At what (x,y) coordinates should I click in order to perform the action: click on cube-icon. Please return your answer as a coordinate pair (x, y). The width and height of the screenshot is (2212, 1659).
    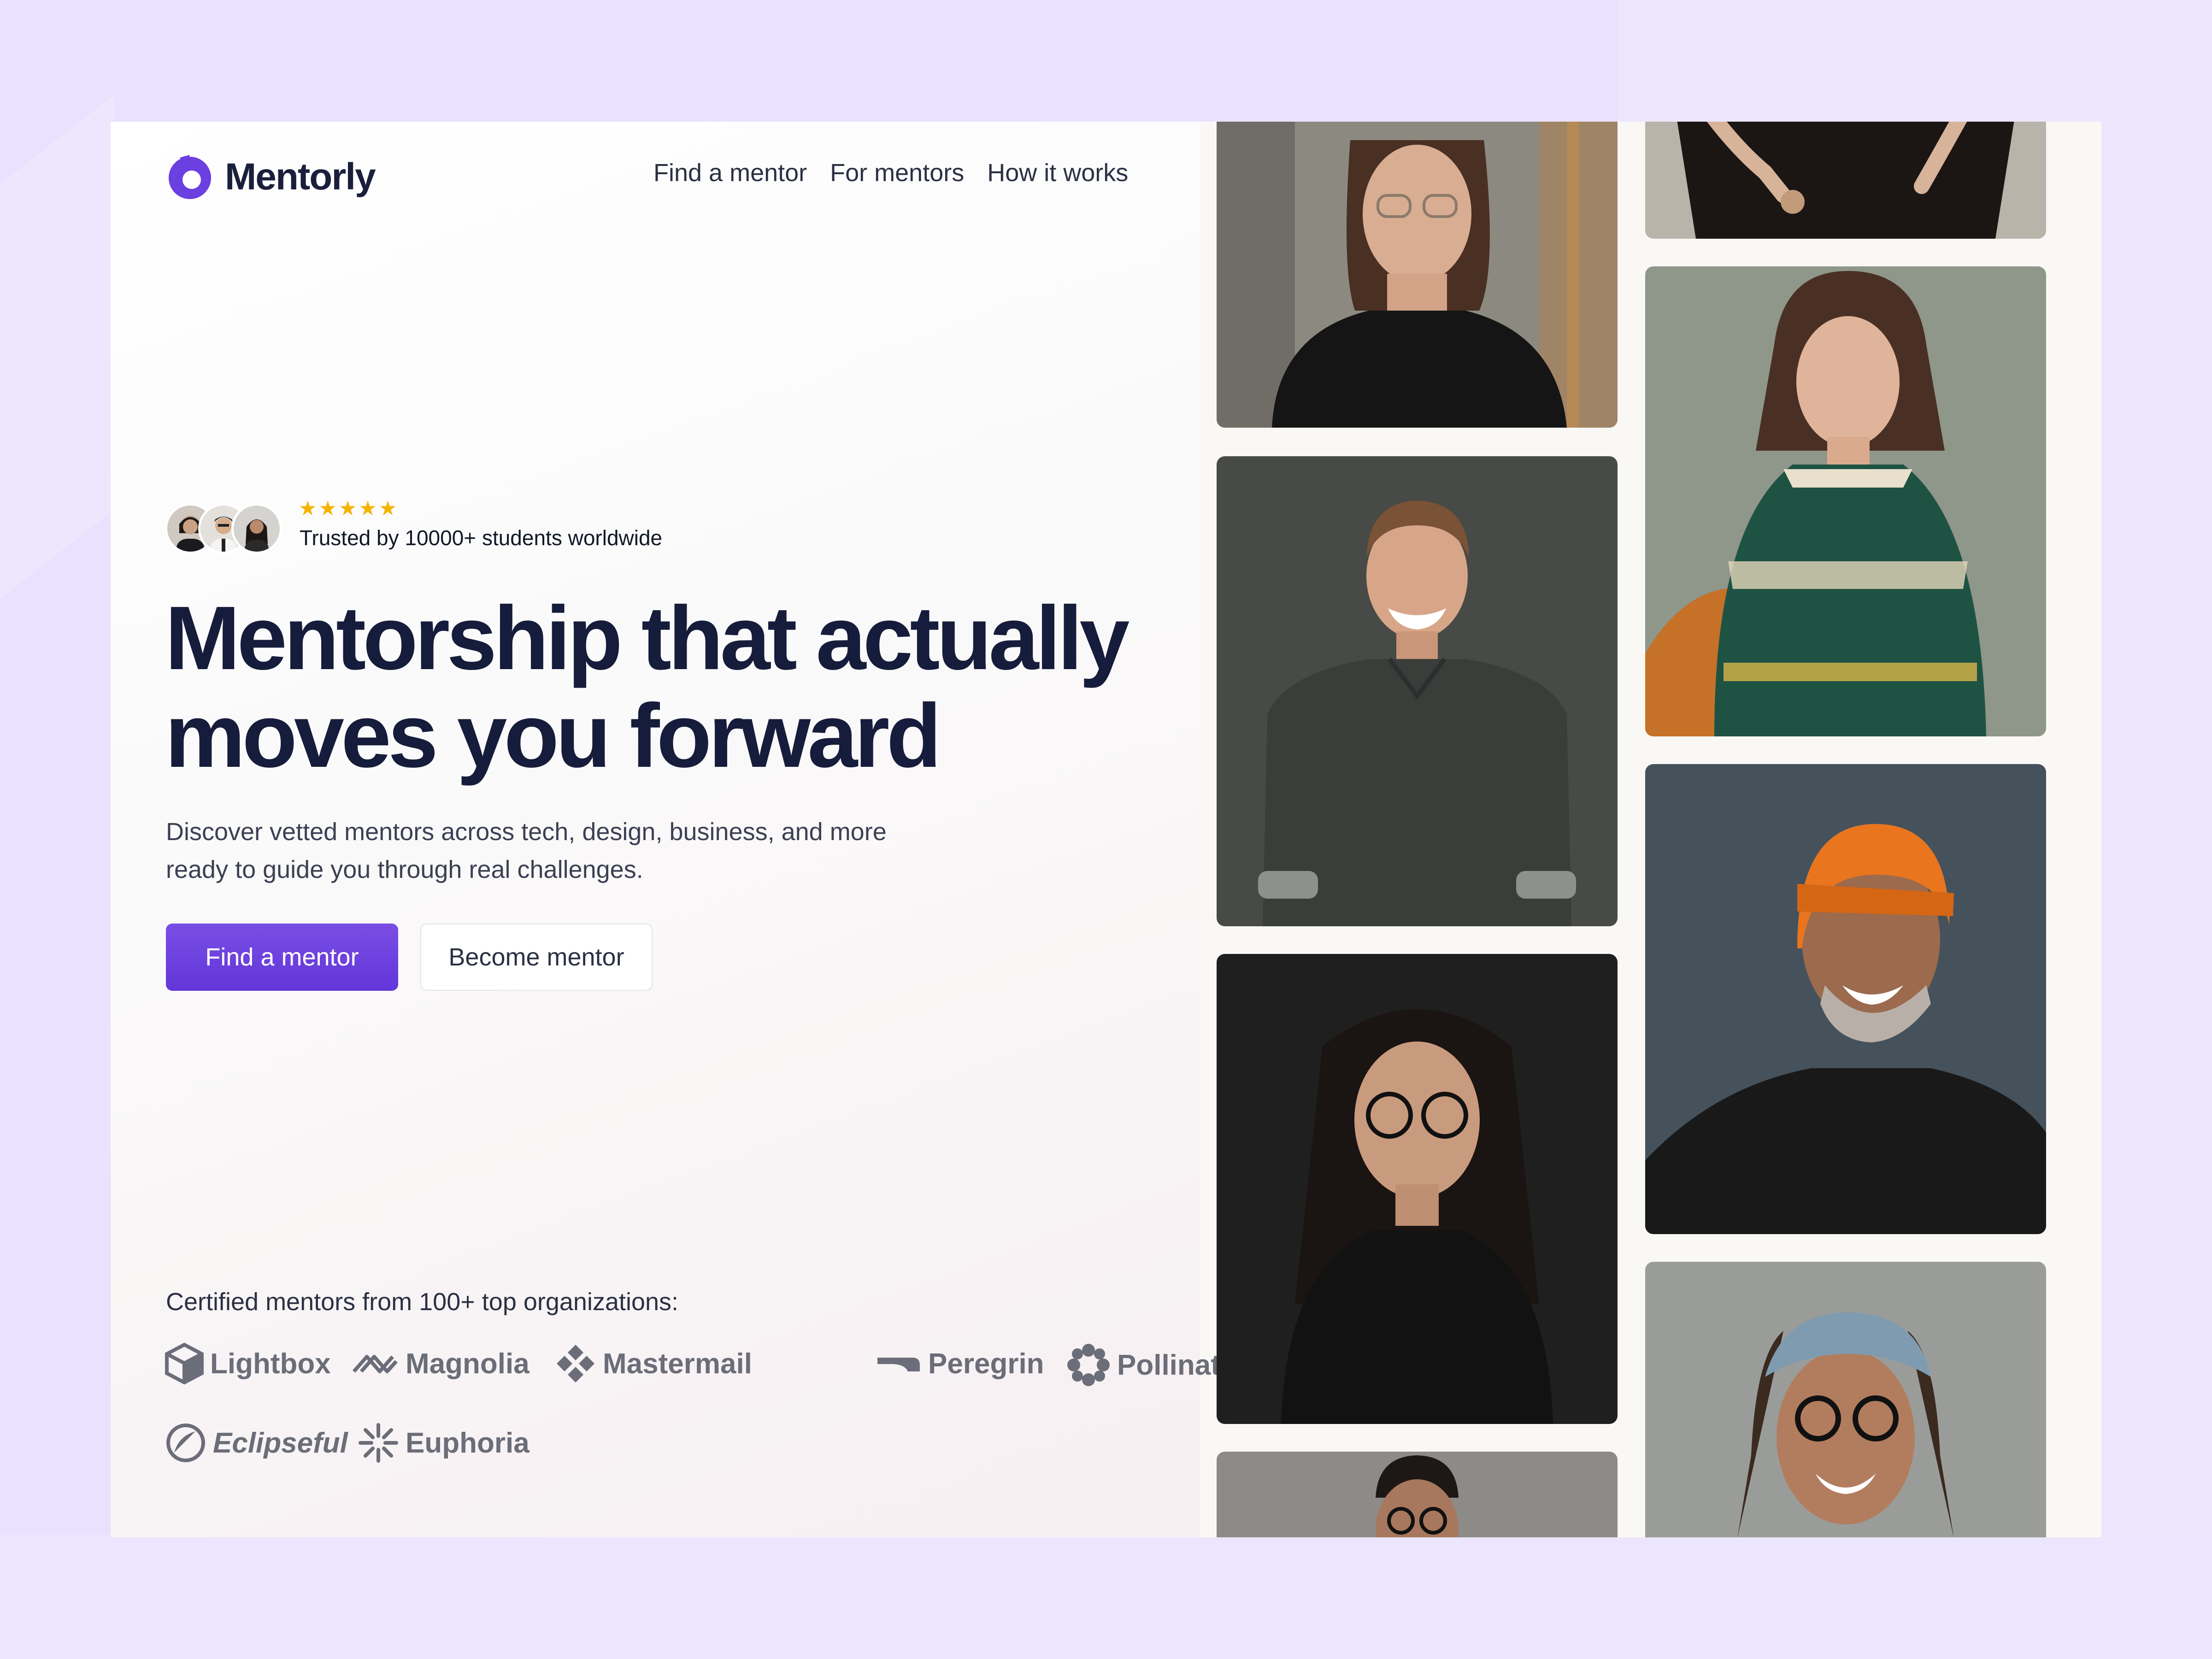
    Looking at the image, I should click on (184, 1363).